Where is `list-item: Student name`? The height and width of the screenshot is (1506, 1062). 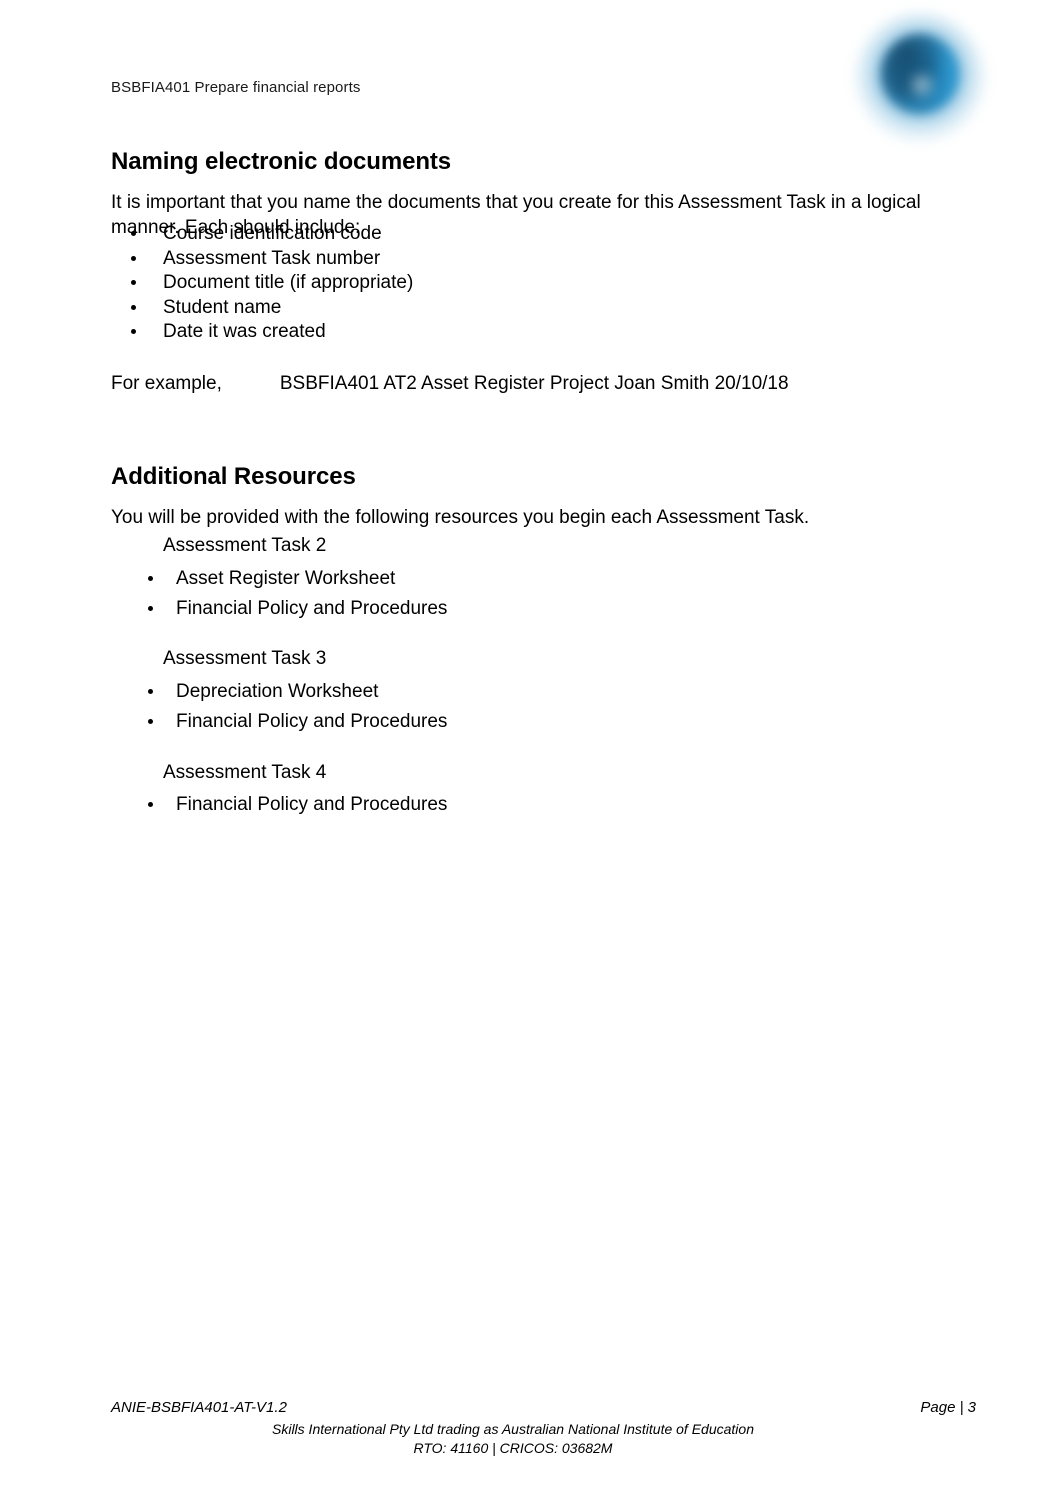 list-item: Student name is located at coordinates (262, 308).